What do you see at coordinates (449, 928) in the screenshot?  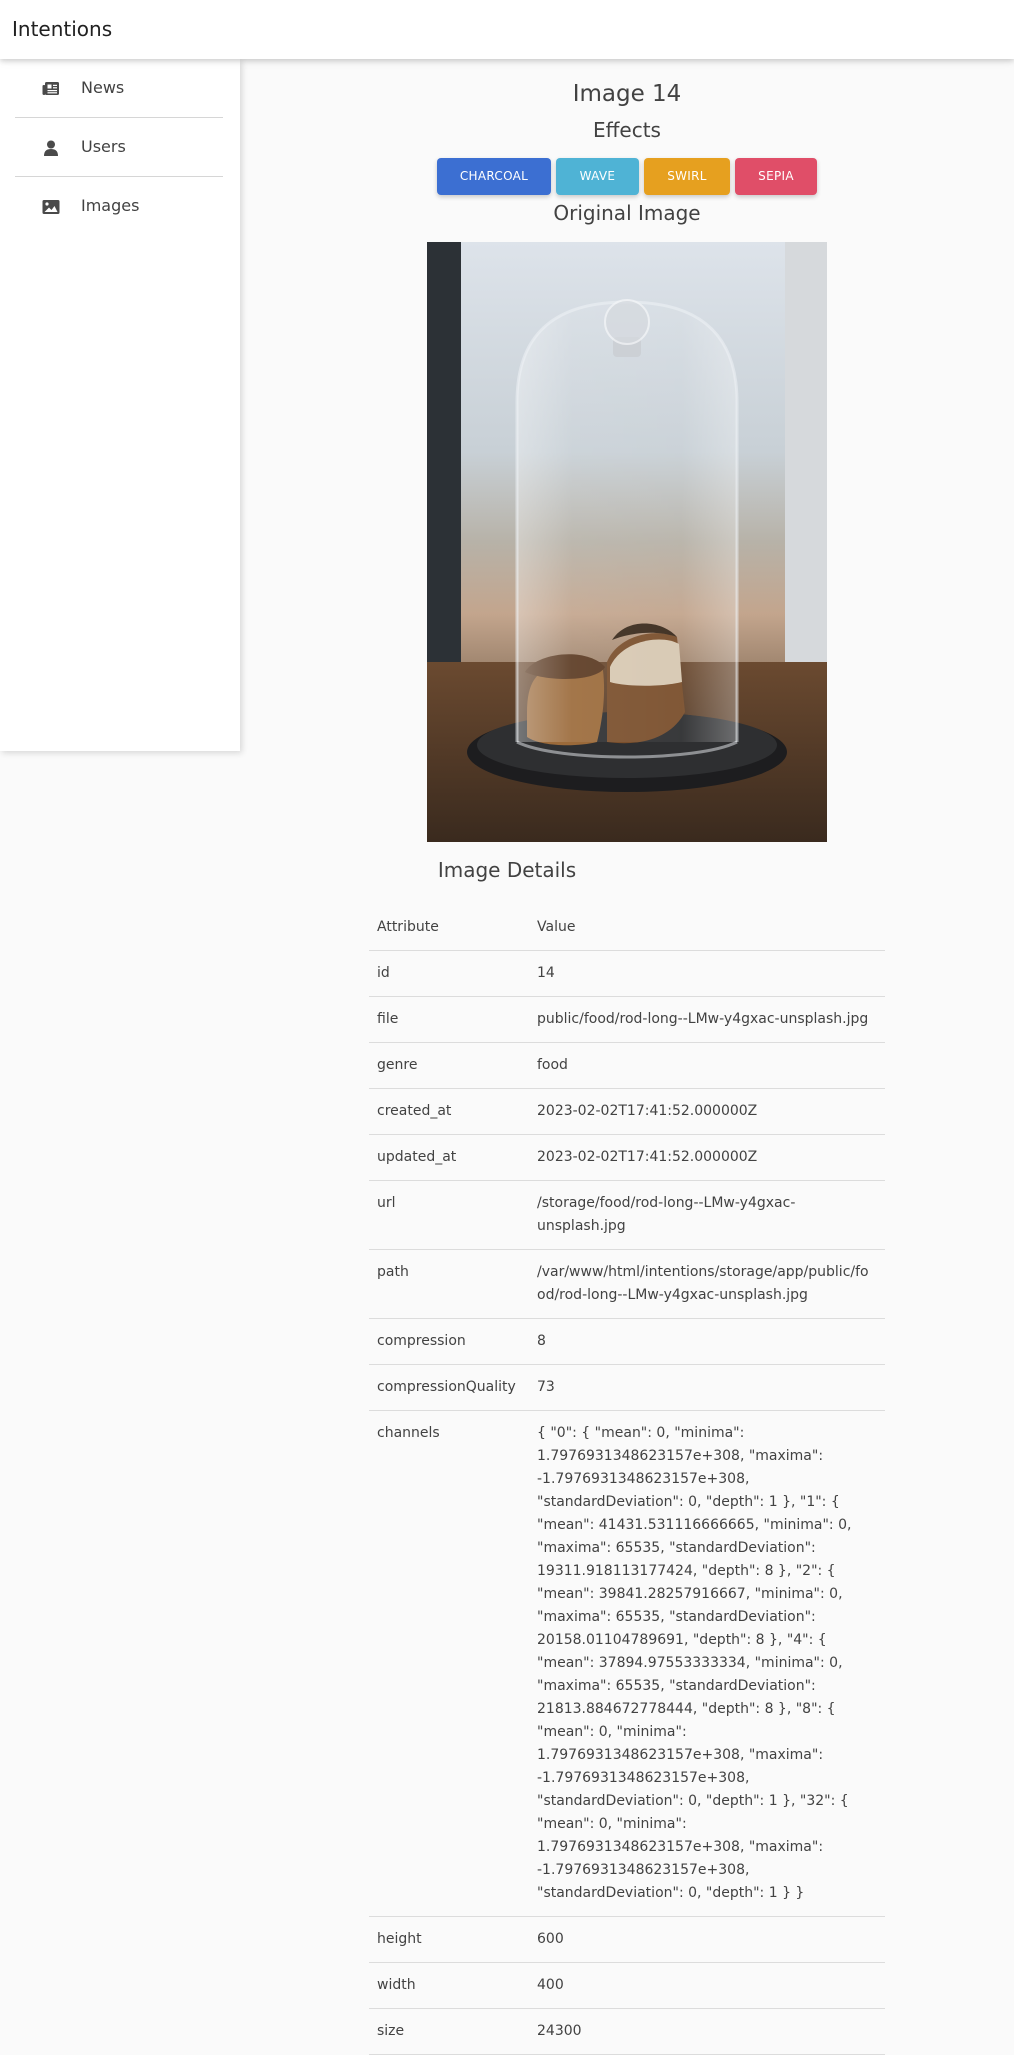 I see `header-attribute: Attribute` at bounding box center [449, 928].